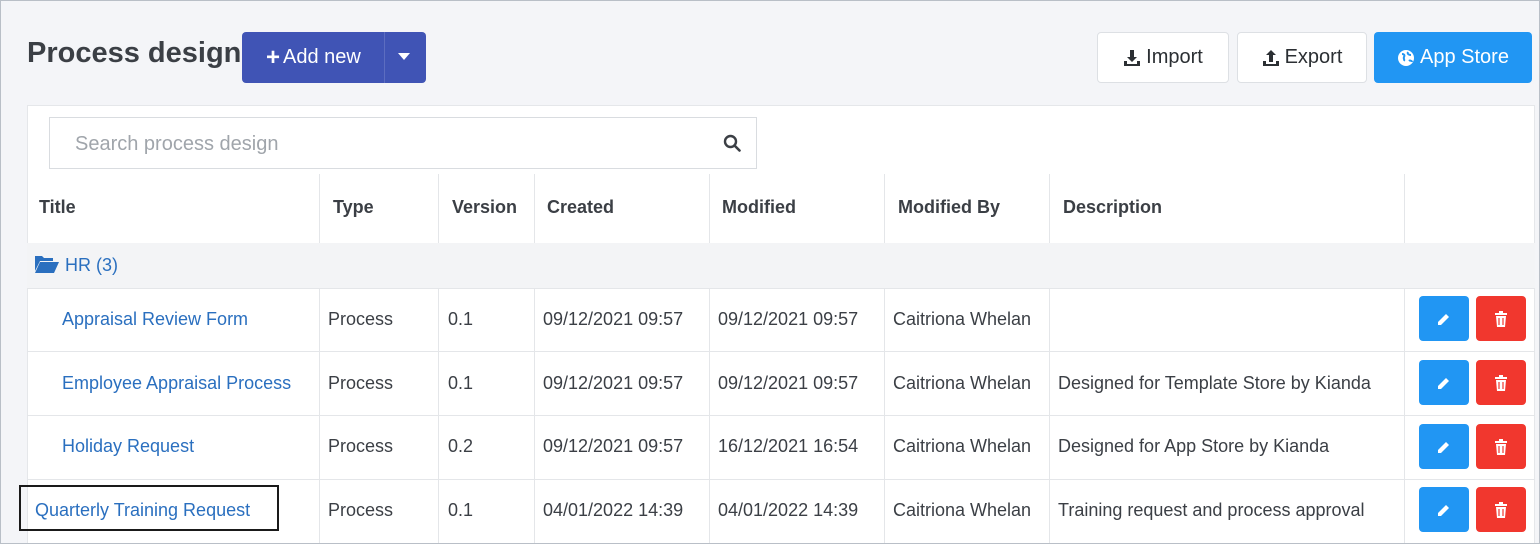 This screenshot has height=544, width=1540. What do you see at coordinates (461, 446) in the screenshot?
I see `version-cell: 0.2` at bounding box center [461, 446].